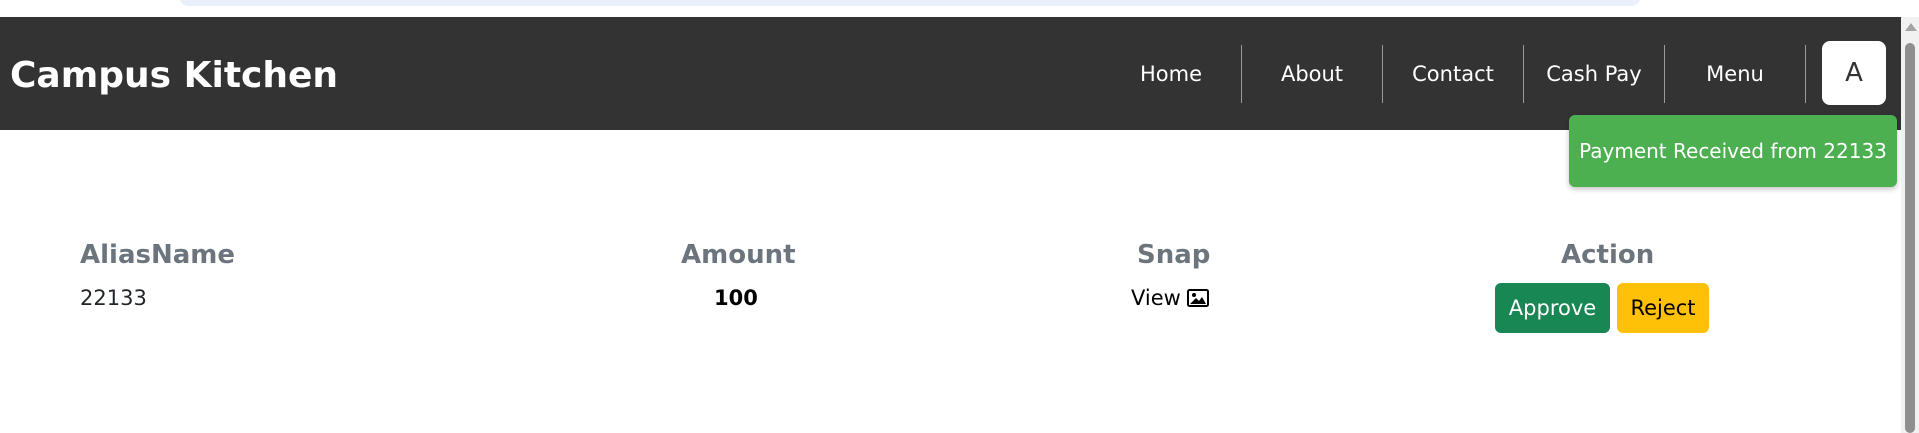 The image size is (1919, 433). I want to click on scroll-thumb, so click(1910, 238).